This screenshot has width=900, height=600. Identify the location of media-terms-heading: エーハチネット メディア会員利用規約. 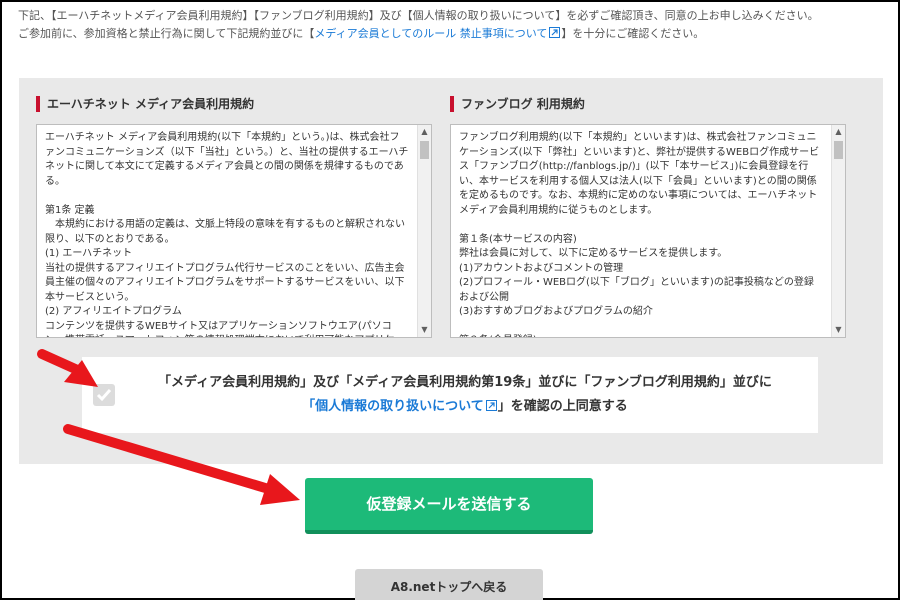
(234, 104).